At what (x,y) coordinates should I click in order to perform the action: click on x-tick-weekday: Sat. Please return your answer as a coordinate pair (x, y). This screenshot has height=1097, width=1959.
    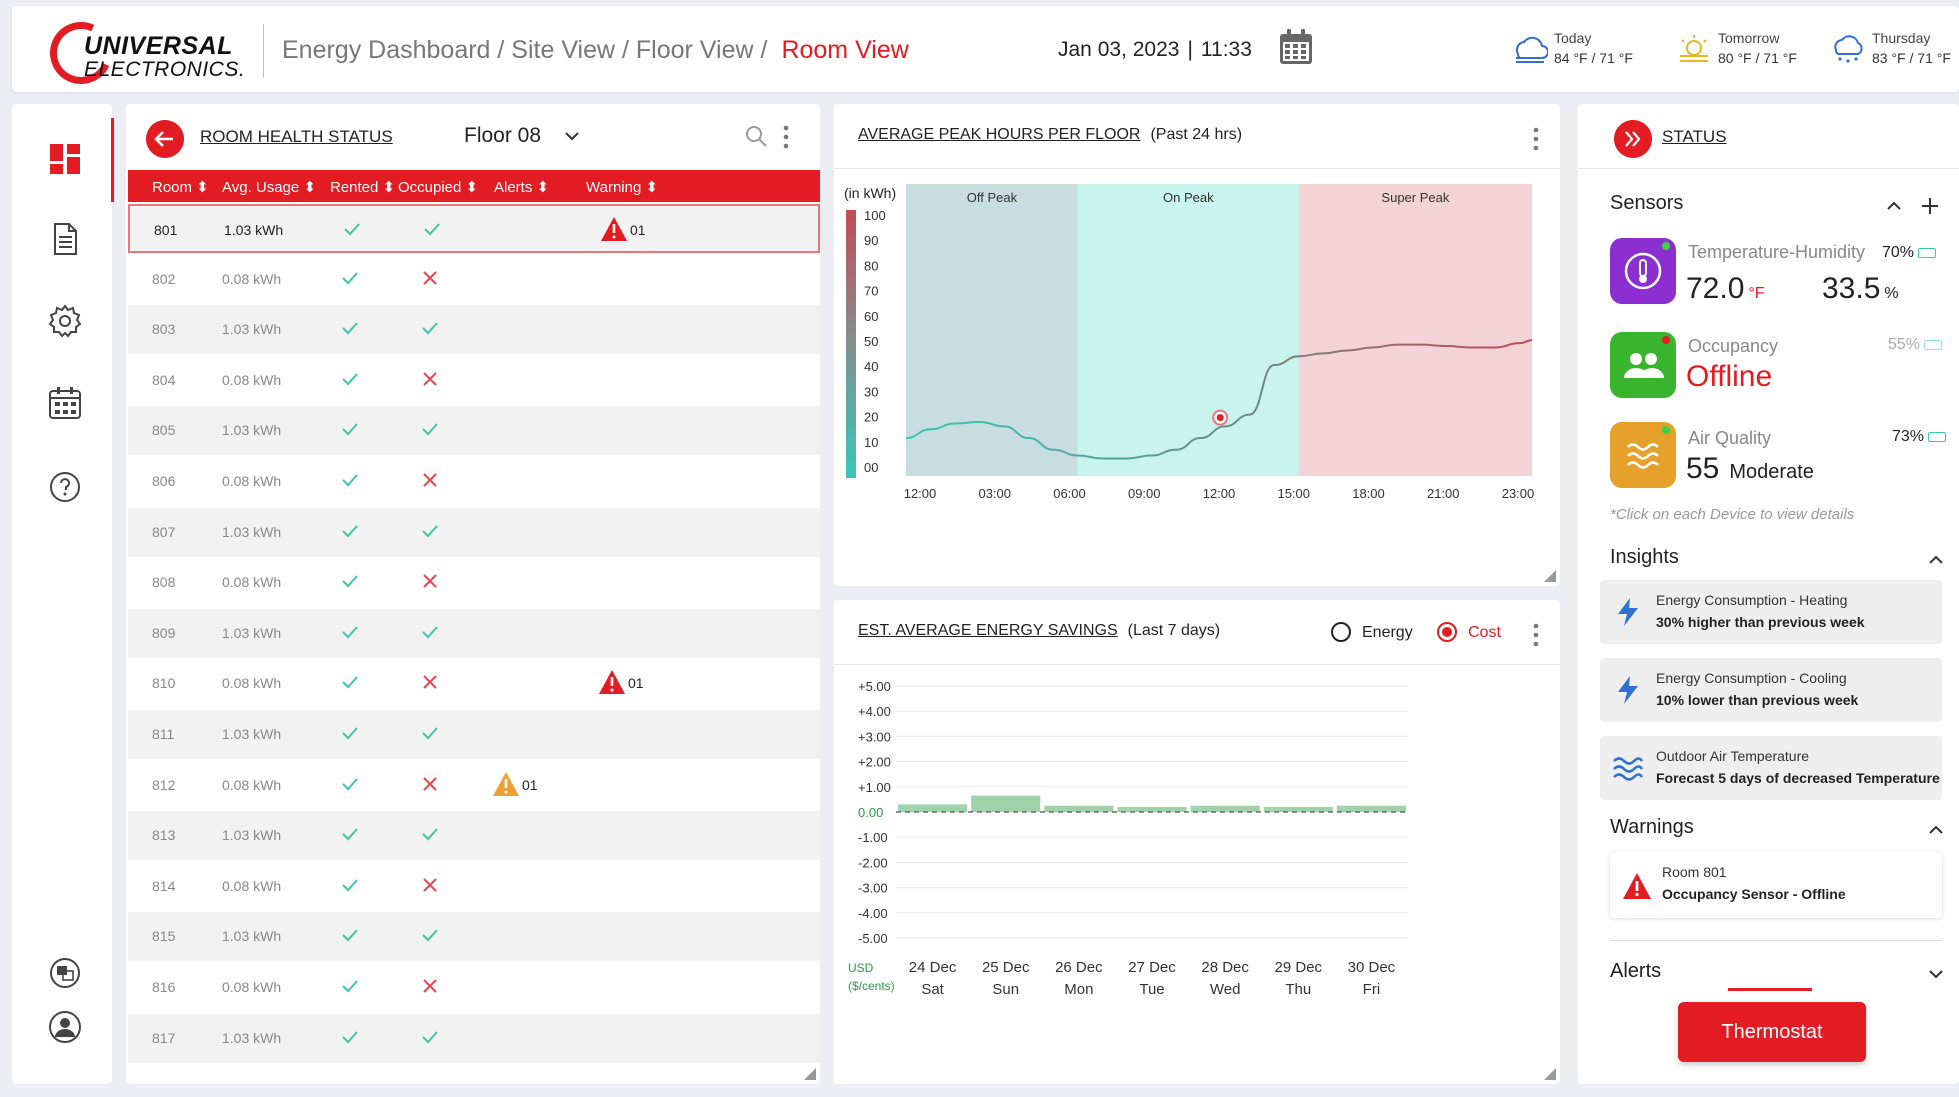
    Looking at the image, I should click on (932, 989).